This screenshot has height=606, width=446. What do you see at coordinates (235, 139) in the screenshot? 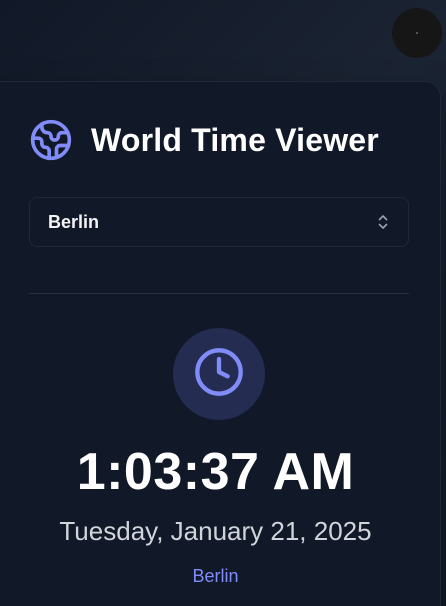
I see `page-title: World Time Viewer` at bounding box center [235, 139].